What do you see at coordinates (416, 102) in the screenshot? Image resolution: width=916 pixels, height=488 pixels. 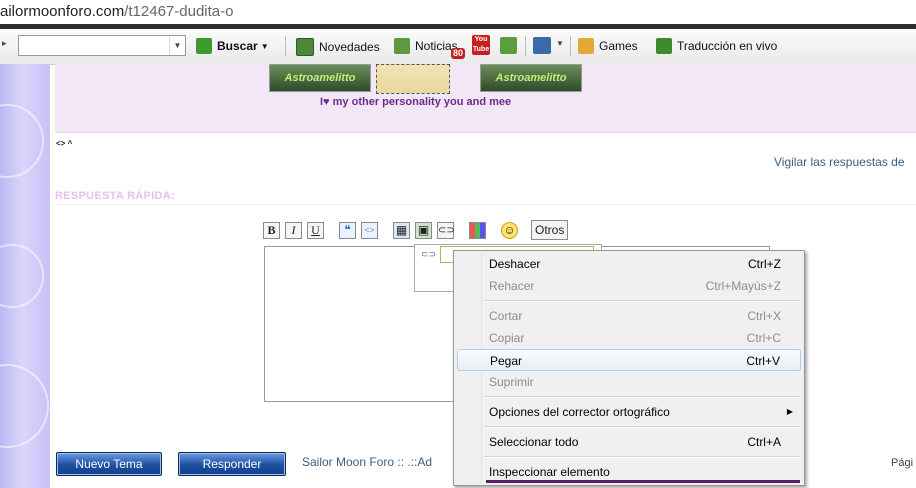 I see `signature-text: I♥ my other personality you and mee` at bounding box center [416, 102].